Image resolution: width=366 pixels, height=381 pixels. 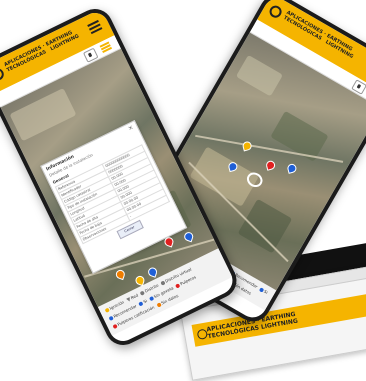 What do you see at coordinates (120, 274) in the screenshot?
I see `map-pin-orange` at bounding box center [120, 274].